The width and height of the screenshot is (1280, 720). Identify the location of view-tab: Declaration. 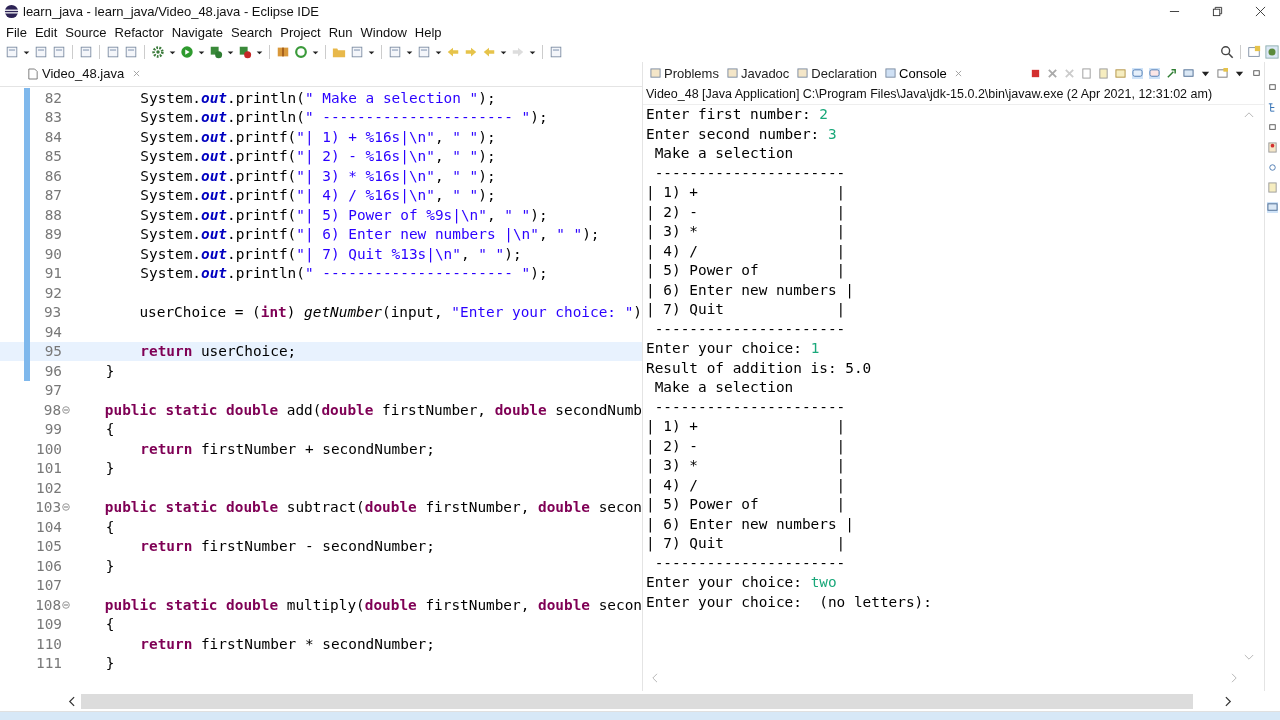
(837, 73).